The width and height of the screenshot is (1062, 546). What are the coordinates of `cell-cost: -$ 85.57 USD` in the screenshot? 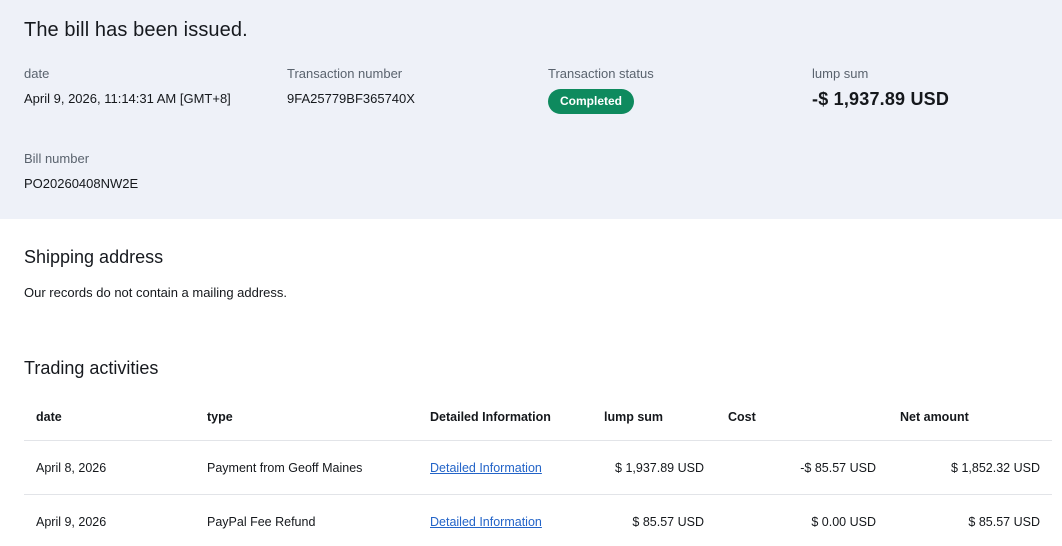 It's located at (802, 467).